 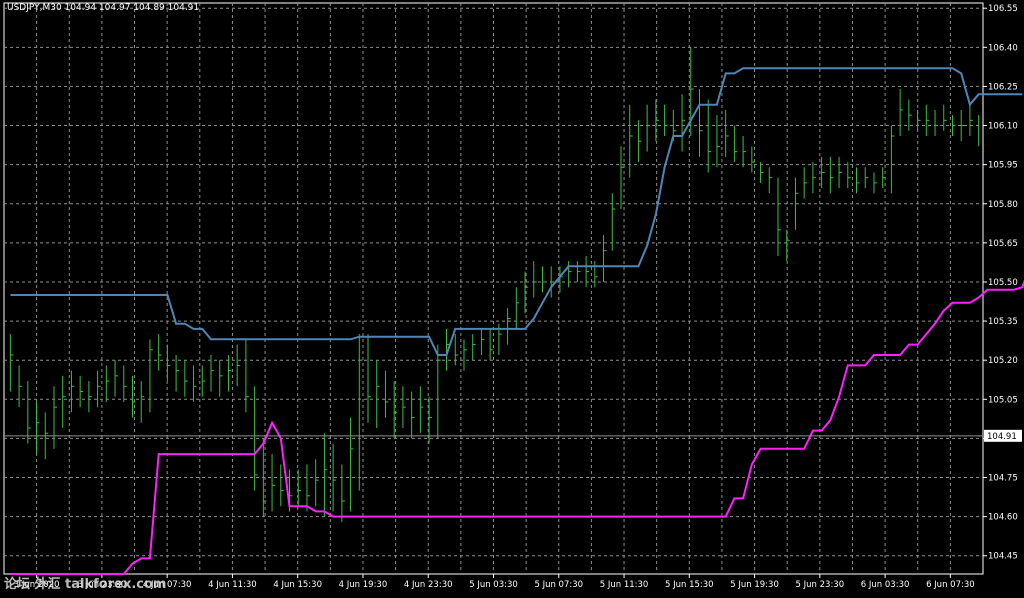 What do you see at coordinates (624, 585) in the screenshot?
I see `x-tick-label: 5 Jun 11:30` at bounding box center [624, 585].